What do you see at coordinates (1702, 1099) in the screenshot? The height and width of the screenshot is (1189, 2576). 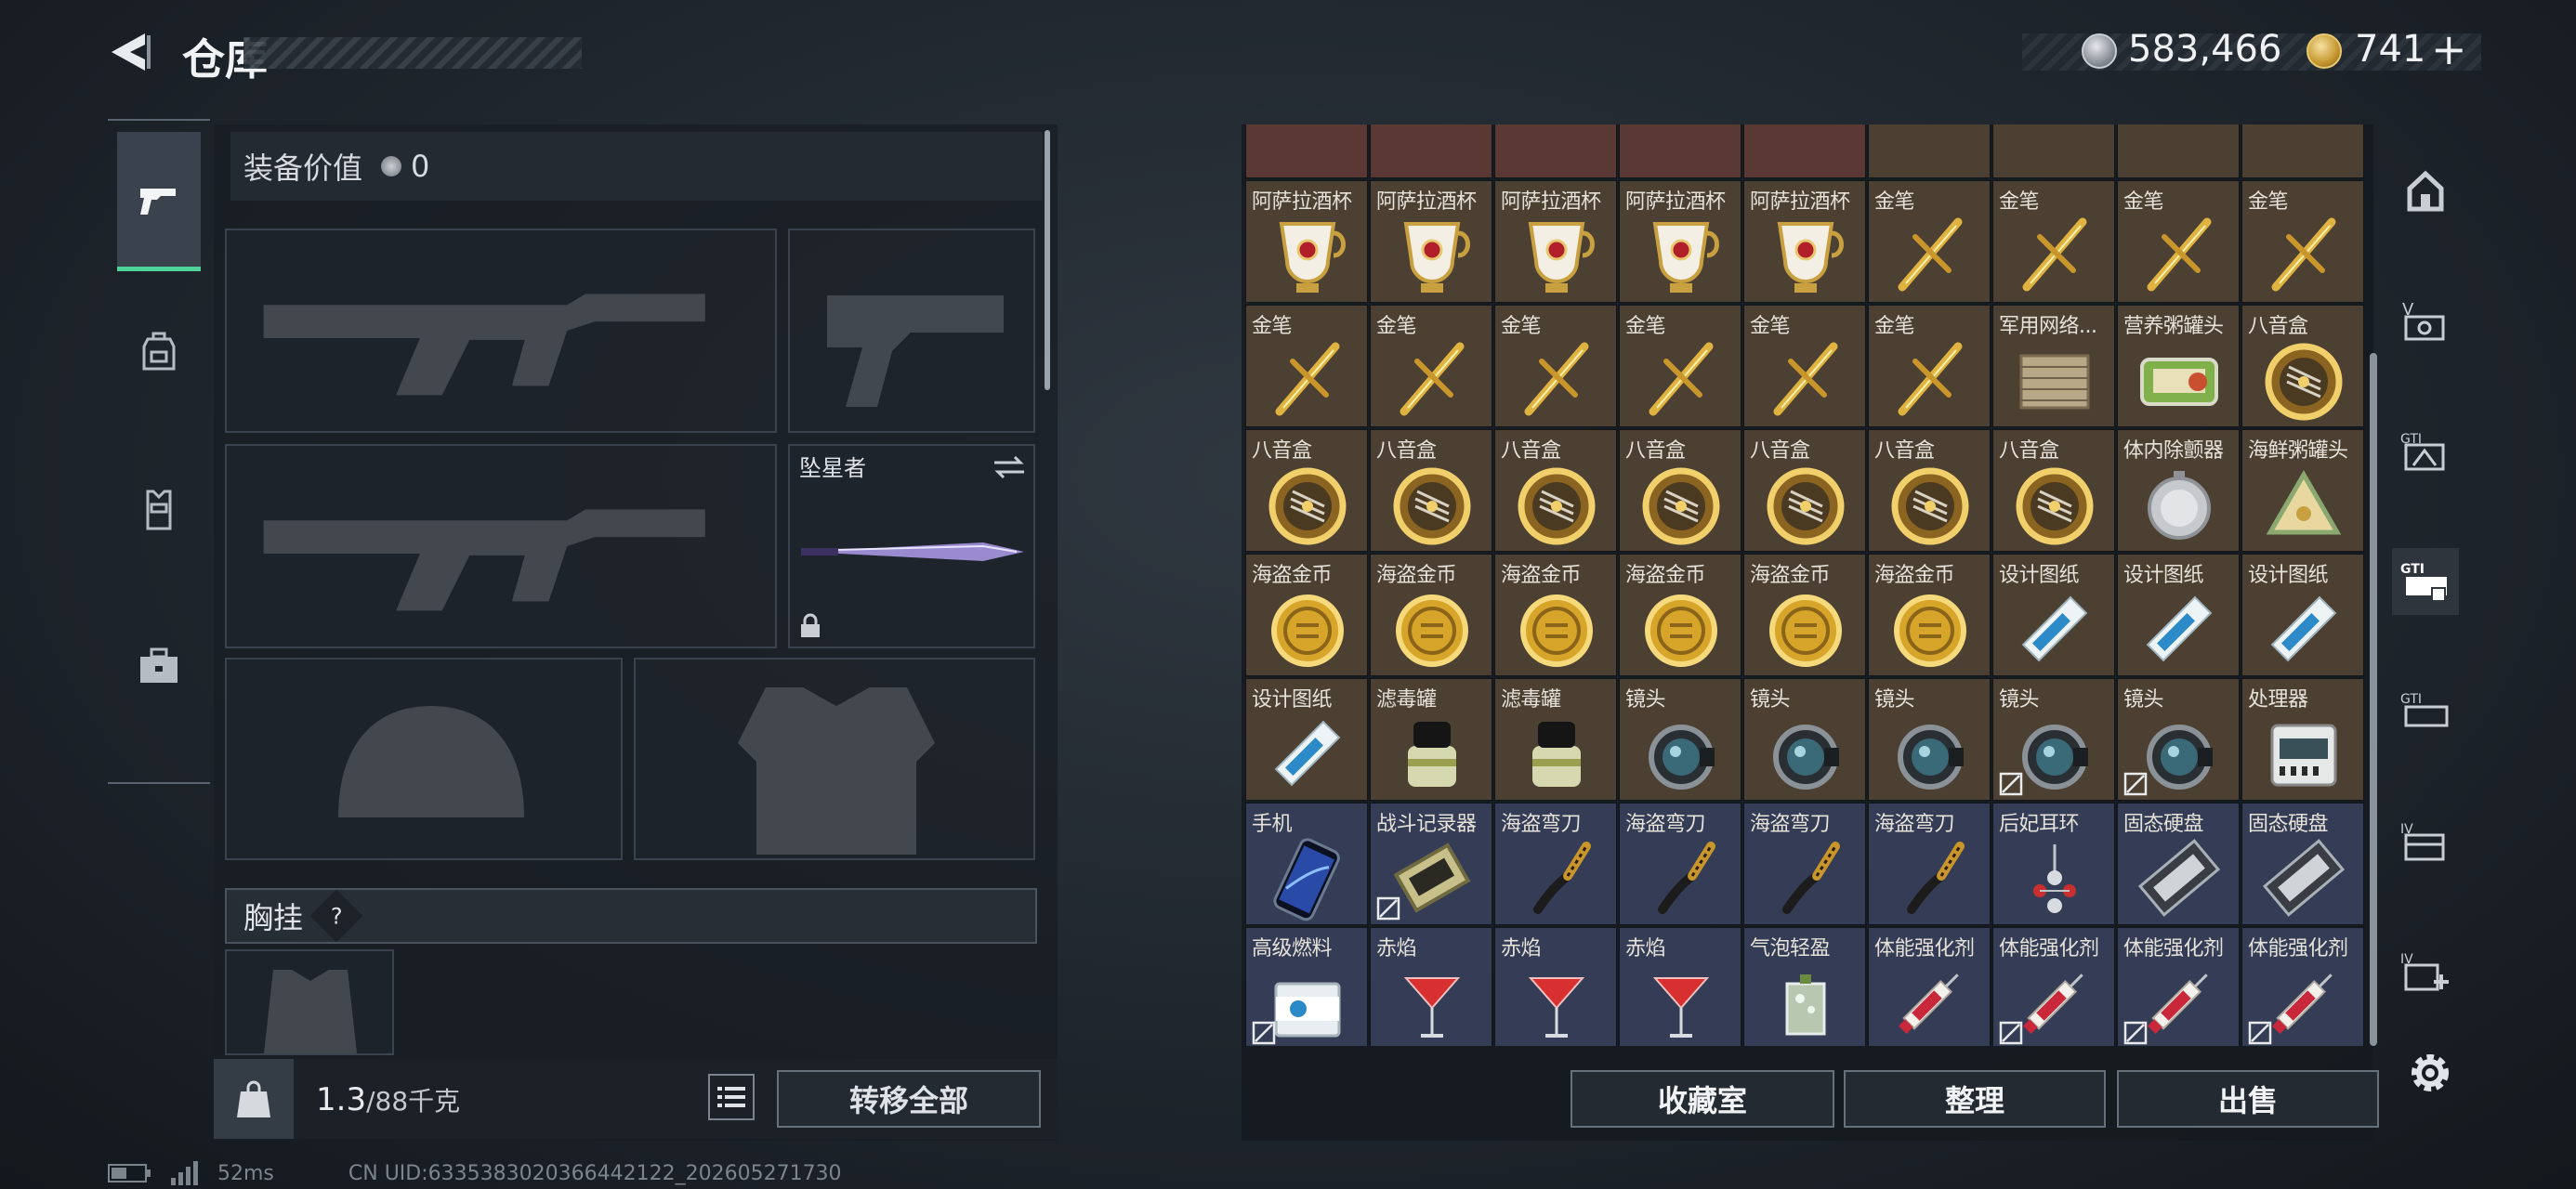 I see `collection-button: 收藏室` at bounding box center [1702, 1099].